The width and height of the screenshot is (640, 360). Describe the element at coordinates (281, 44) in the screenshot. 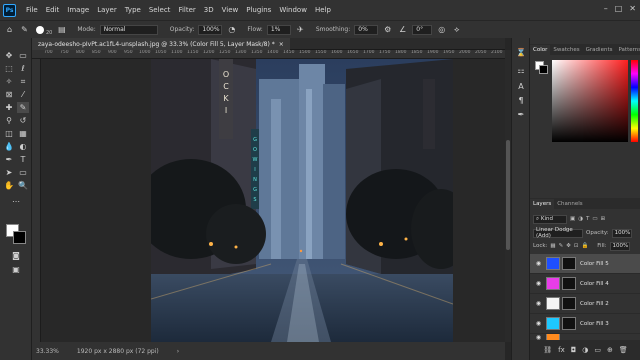

I see `close-document-icon: ×` at that location.